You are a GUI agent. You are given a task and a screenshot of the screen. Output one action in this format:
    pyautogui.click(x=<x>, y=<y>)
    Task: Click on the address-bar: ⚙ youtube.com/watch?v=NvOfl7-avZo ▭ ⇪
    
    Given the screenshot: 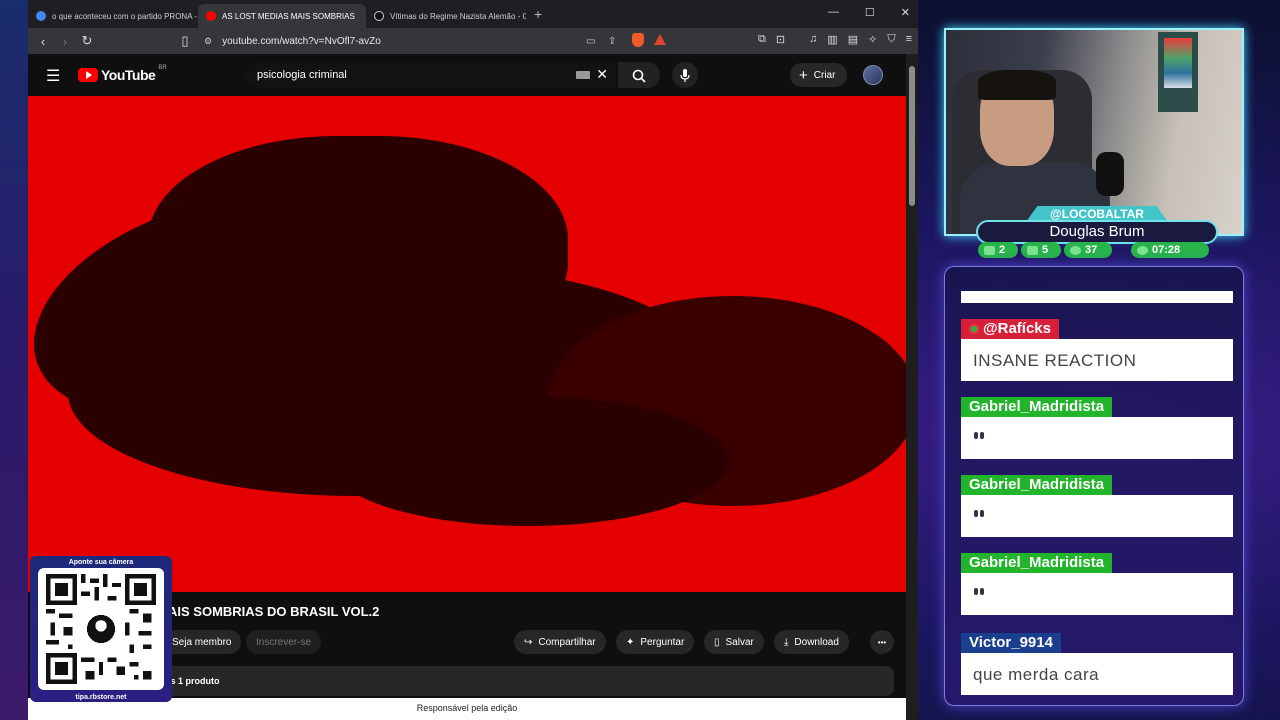 What is the action you would take?
    pyautogui.click(x=431, y=41)
    